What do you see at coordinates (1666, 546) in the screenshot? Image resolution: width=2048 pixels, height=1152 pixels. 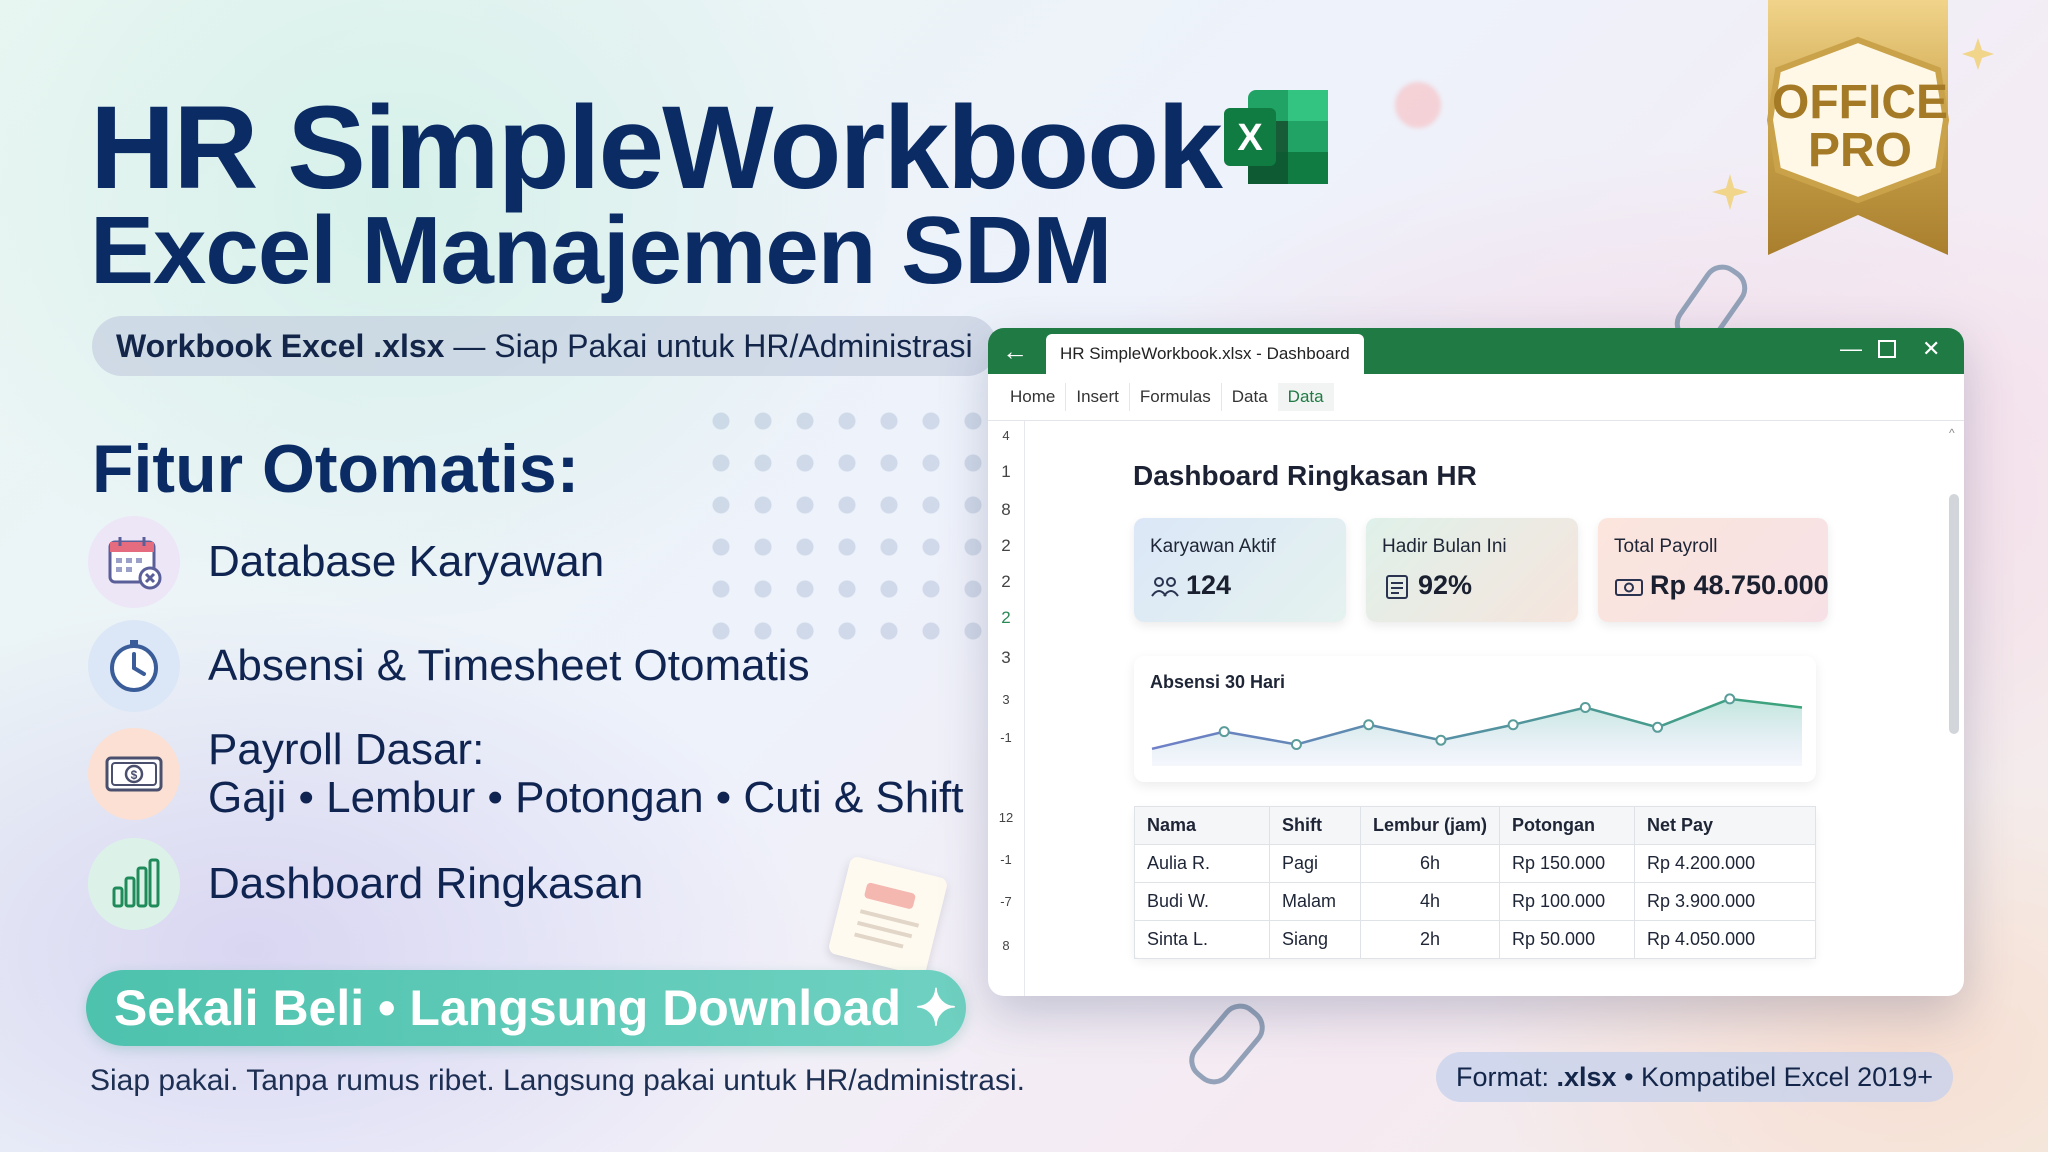 I see `kpi-label: Total Payroll` at bounding box center [1666, 546].